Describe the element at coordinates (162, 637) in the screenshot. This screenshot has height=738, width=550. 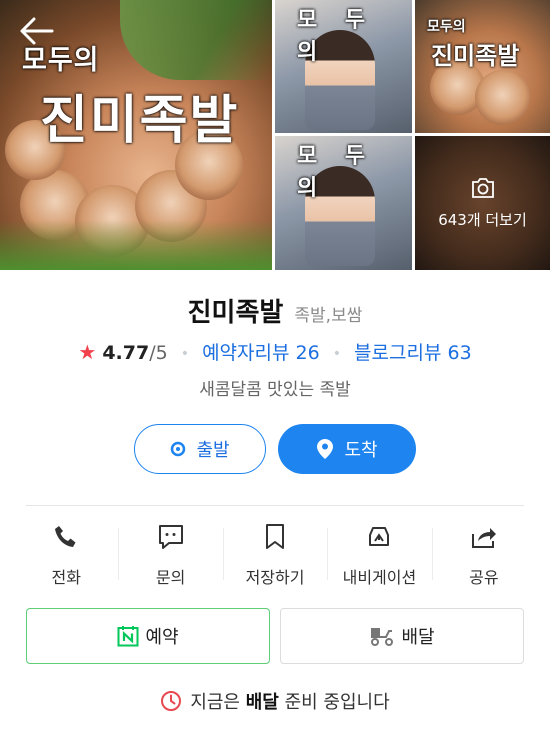
I see `reserve-label: 예약` at that location.